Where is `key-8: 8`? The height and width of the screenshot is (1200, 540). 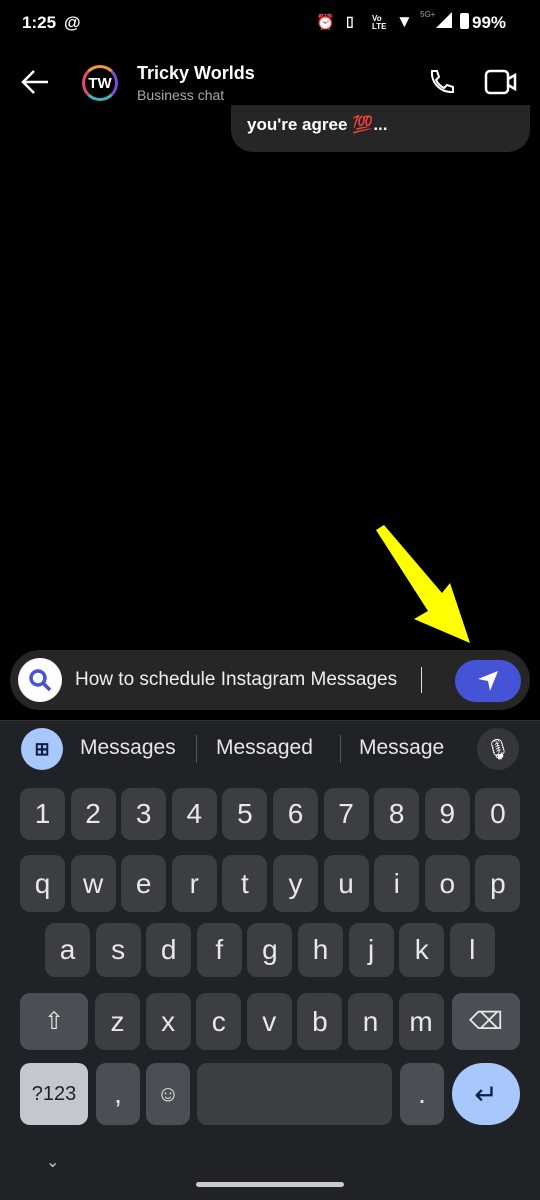
key-8: 8 is located at coordinates (397, 814).